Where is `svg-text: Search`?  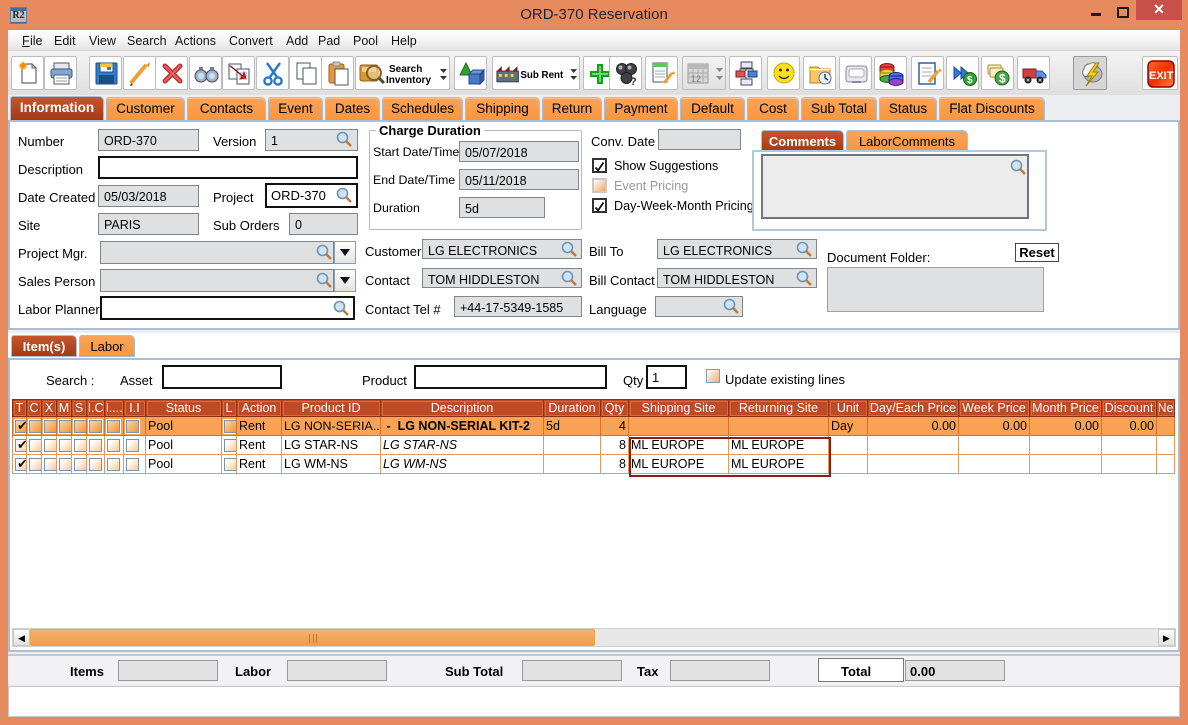 svg-text: Search is located at coordinates (405, 69).